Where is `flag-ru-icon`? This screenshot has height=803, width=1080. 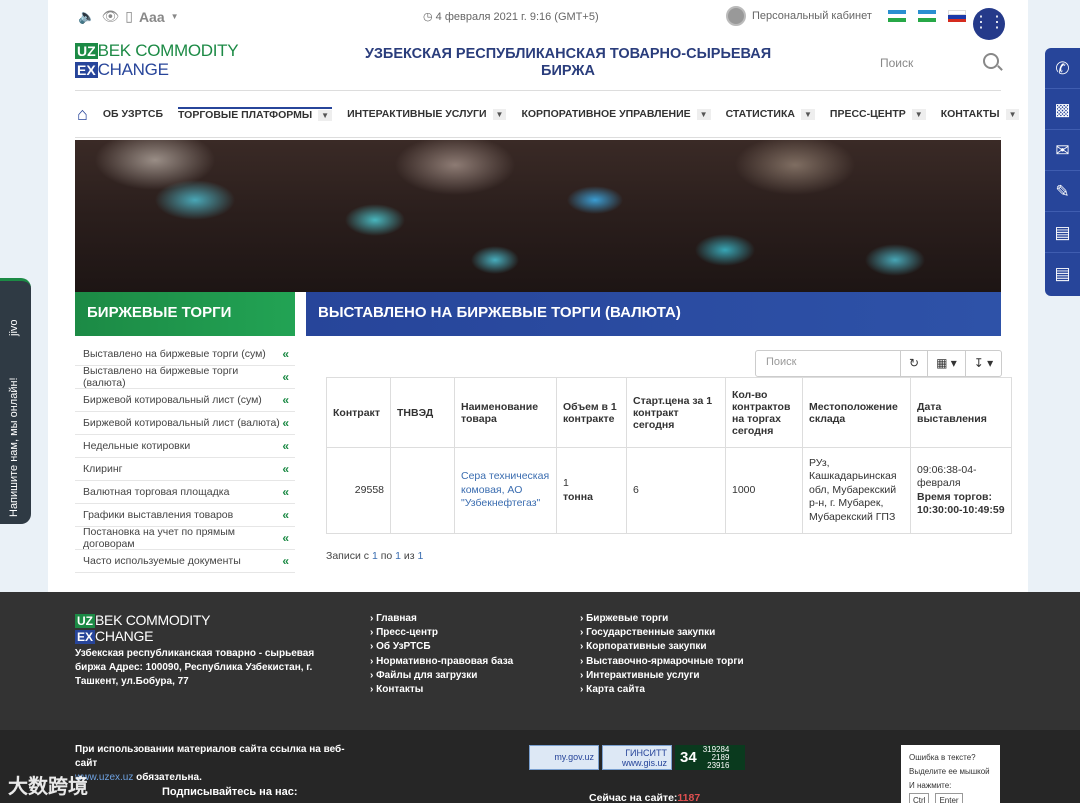 flag-ru-icon is located at coordinates (957, 16).